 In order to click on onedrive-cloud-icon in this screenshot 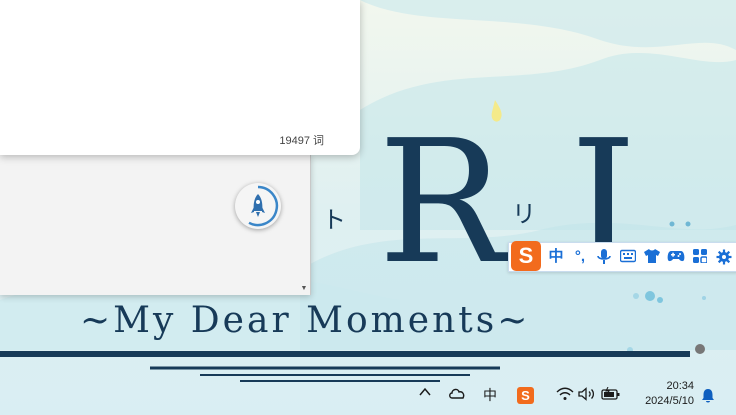, I will do `click(457, 395)`.